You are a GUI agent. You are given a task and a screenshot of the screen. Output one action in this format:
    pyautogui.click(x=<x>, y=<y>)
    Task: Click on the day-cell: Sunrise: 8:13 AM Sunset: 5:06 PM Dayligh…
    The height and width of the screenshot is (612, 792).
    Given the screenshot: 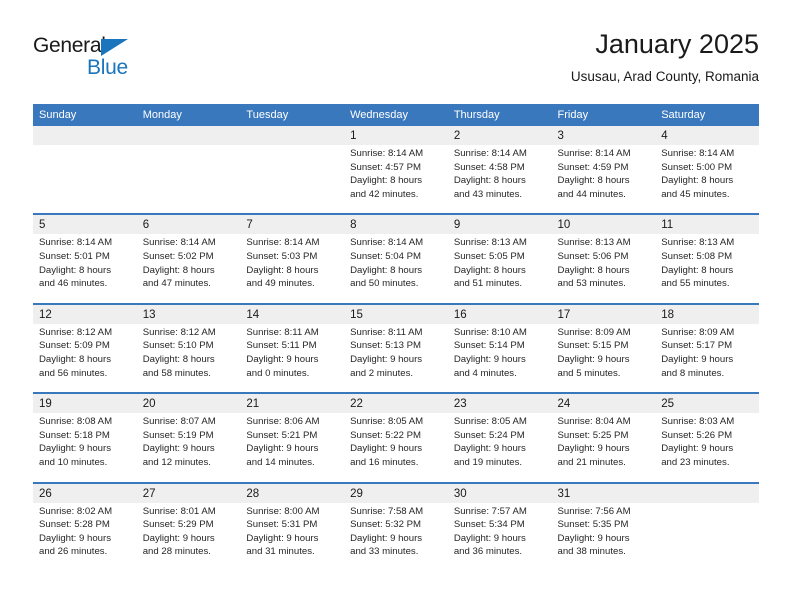 What is the action you would take?
    pyautogui.click(x=603, y=269)
    